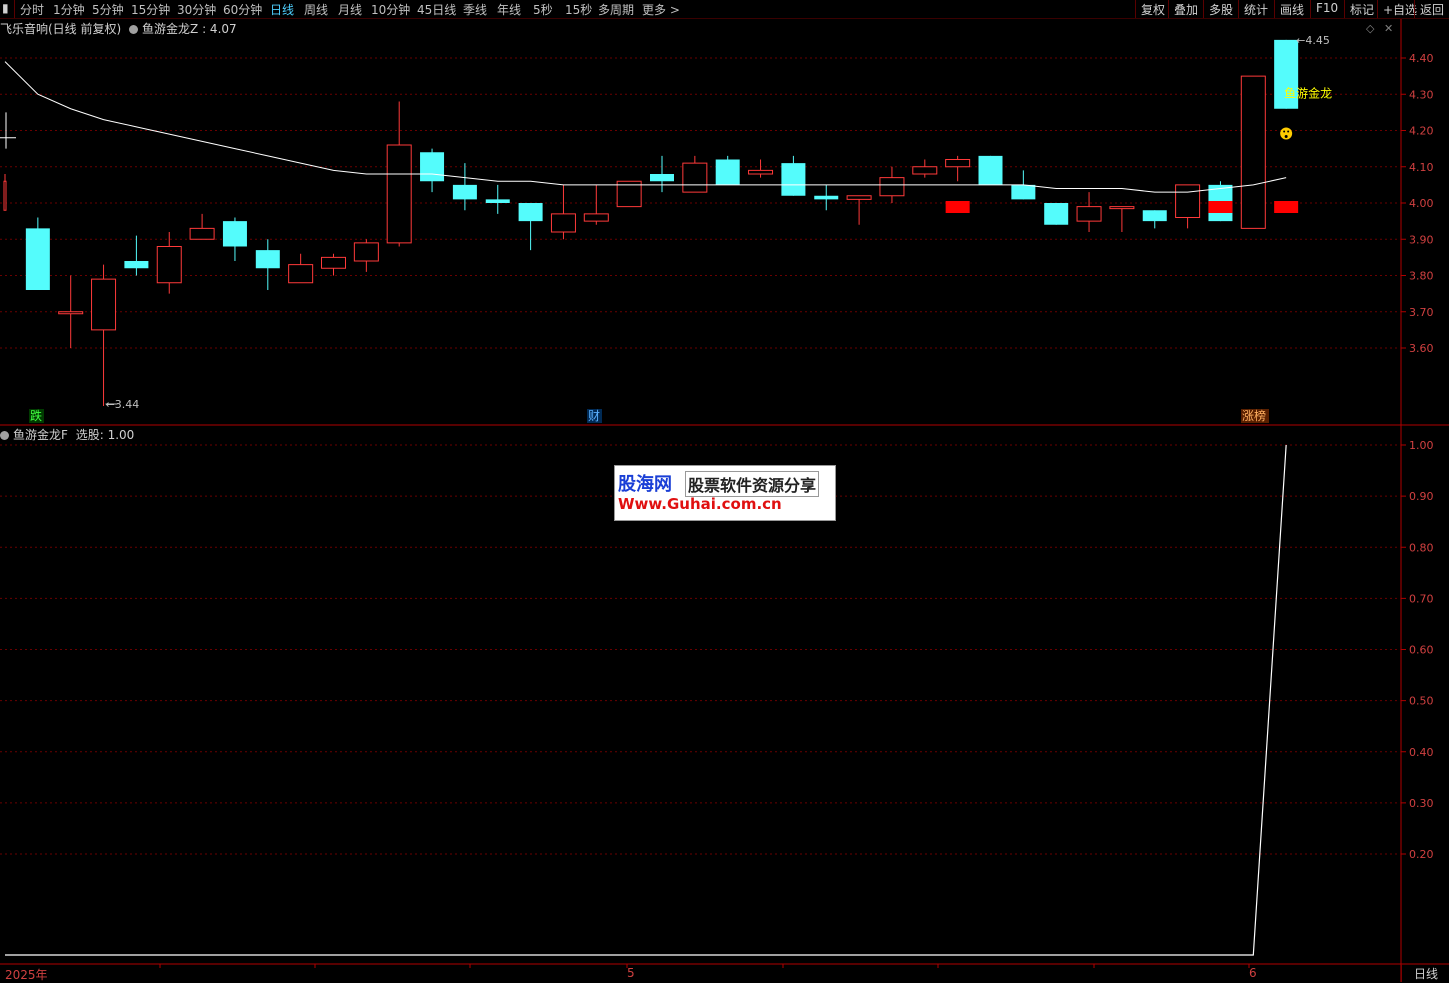  Describe the element at coordinates (1379, 28) in the screenshot. I see `panel-controls: ◇ ✕` at that location.